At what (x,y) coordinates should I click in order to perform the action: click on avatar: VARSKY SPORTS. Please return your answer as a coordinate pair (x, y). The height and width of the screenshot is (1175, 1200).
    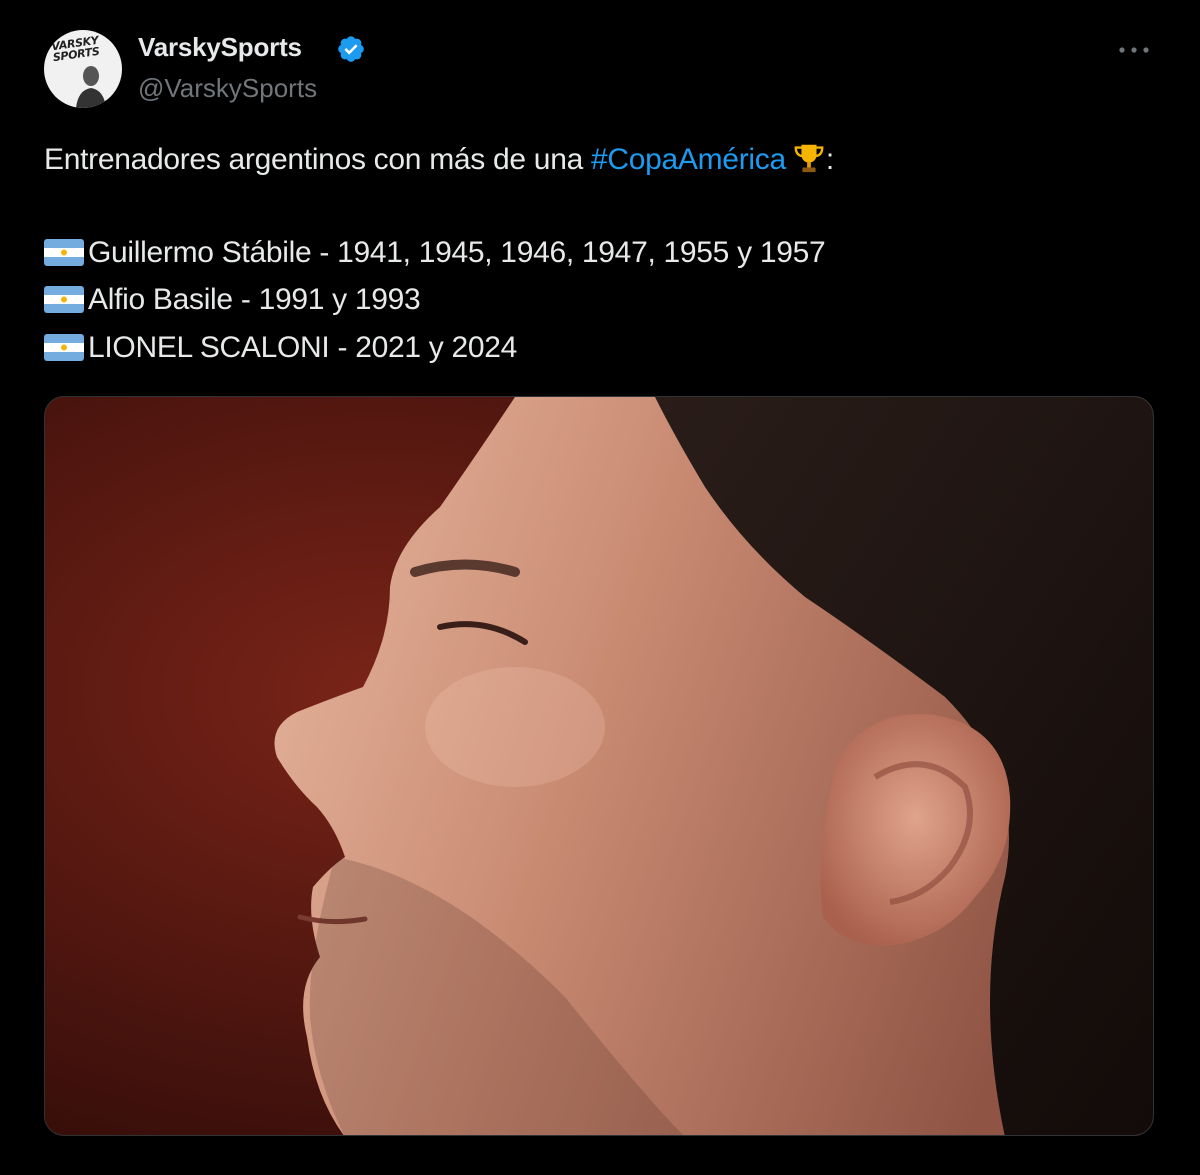
    Looking at the image, I should click on (83, 69).